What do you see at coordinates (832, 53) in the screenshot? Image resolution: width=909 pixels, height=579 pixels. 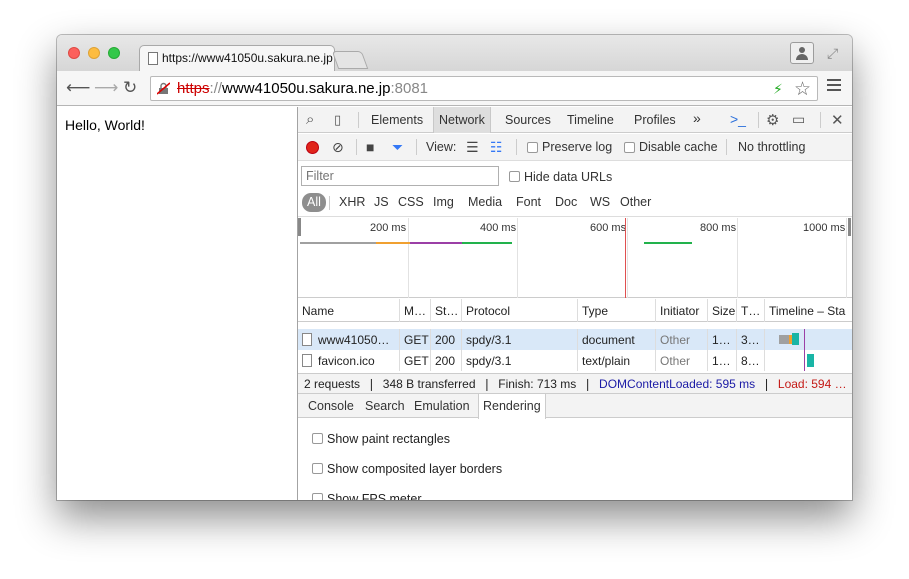 I see `fullscreen-icon: ⤢` at bounding box center [832, 53].